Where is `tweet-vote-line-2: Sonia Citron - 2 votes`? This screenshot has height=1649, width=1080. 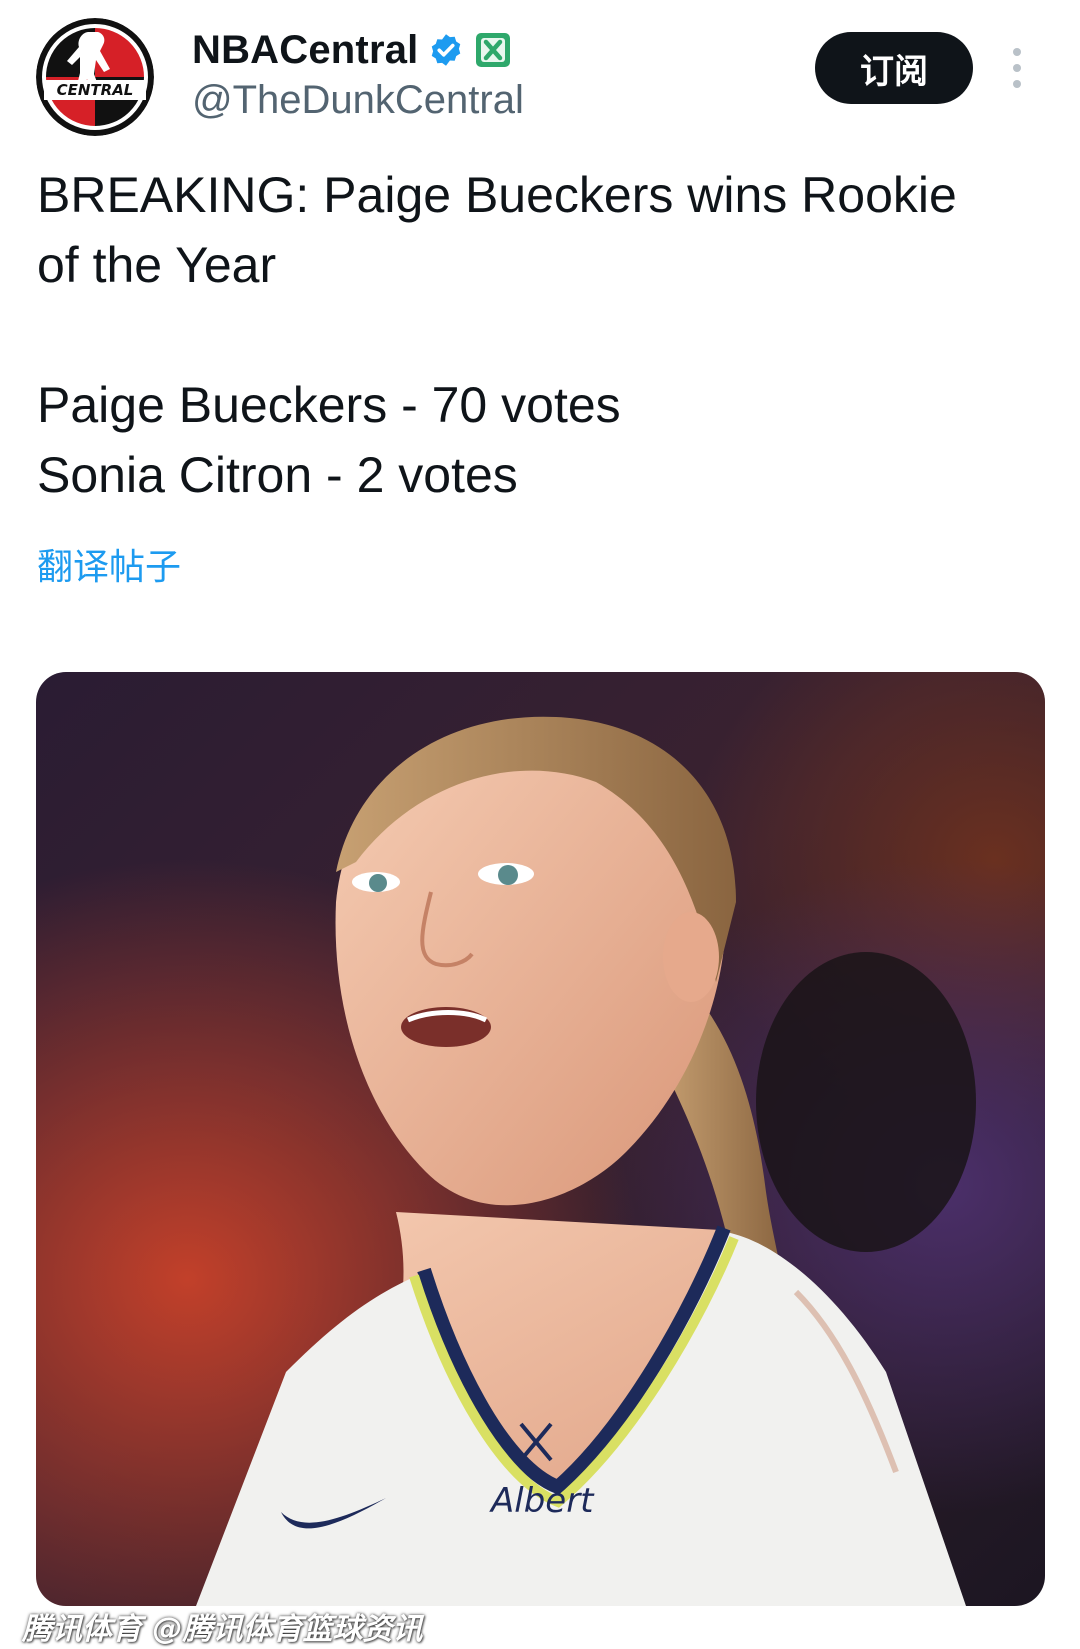 tweet-vote-line-2: Sonia Citron - 2 votes is located at coordinates (277, 475).